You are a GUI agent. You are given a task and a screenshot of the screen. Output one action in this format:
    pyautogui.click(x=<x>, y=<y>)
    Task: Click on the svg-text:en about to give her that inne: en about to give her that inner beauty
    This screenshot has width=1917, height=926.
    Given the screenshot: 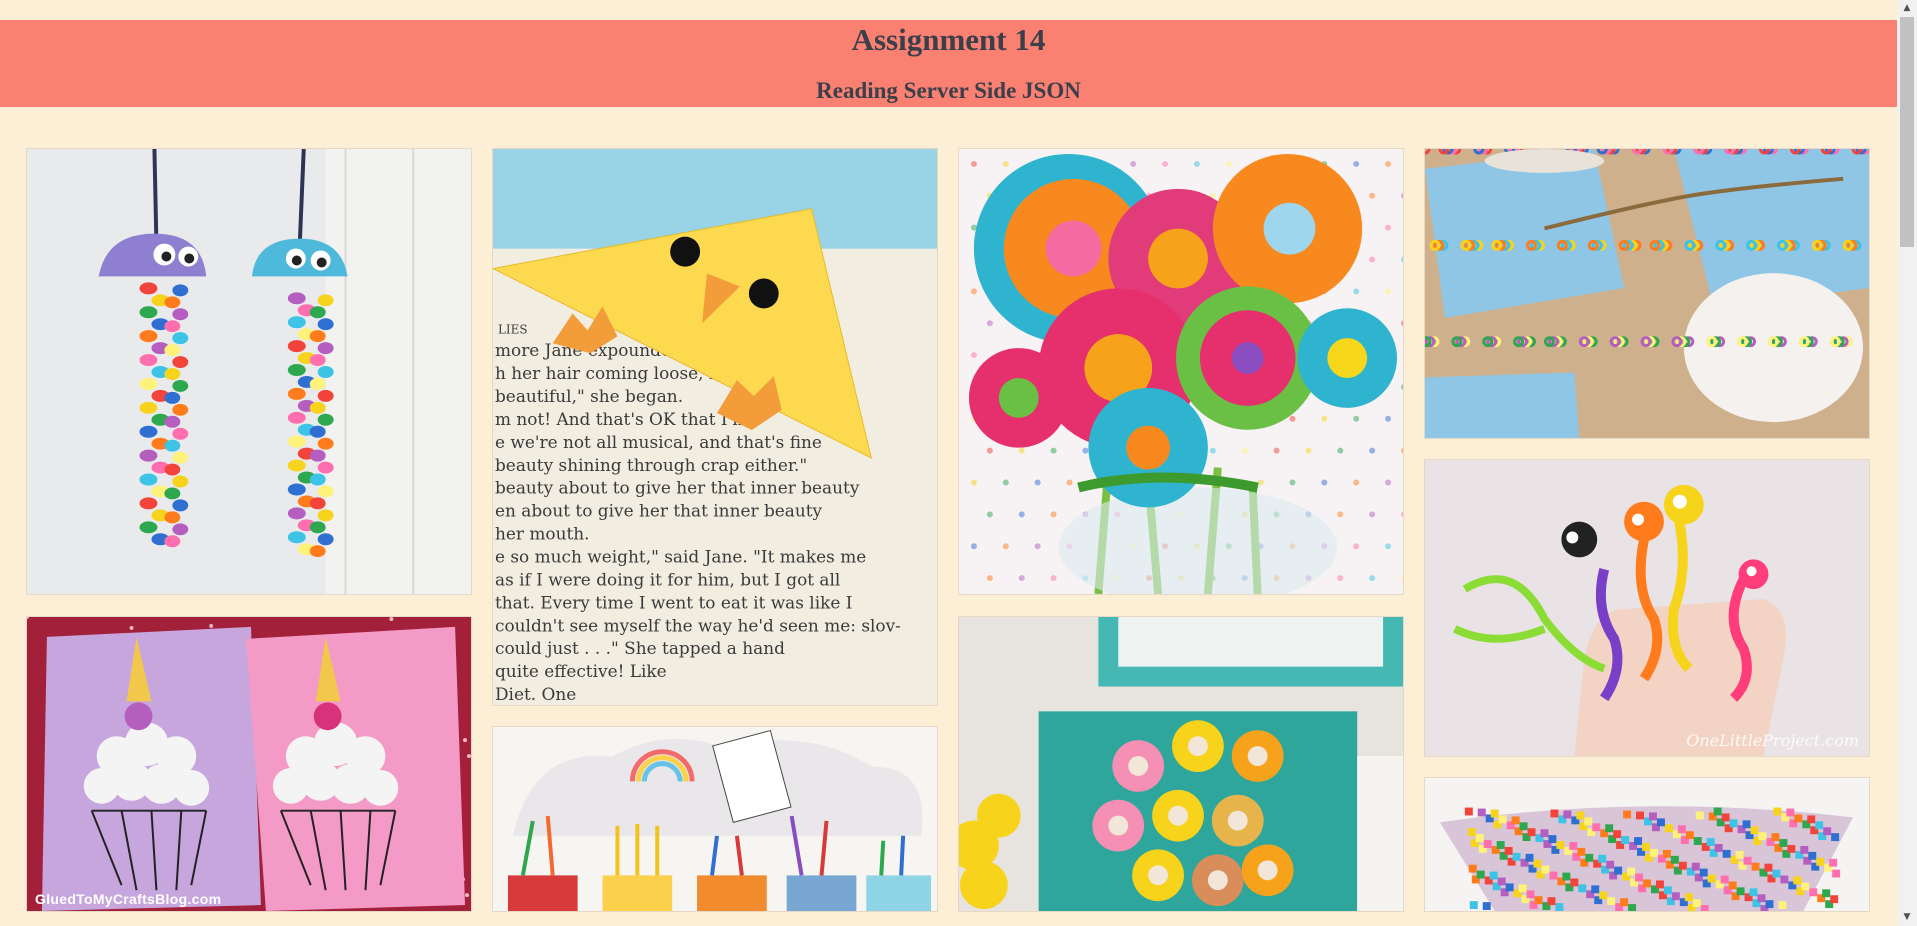 What is the action you would take?
    pyautogui.click(x=659, y=511)
    